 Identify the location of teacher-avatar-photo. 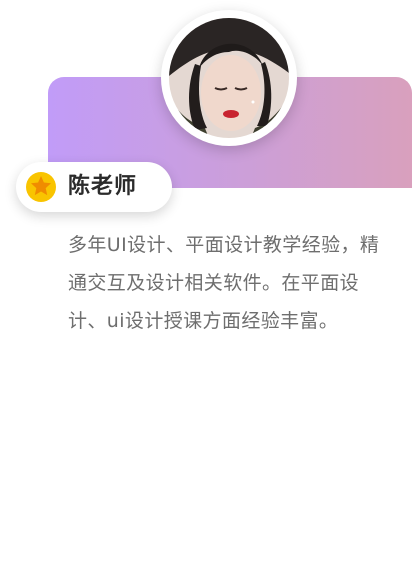
(229, 78).